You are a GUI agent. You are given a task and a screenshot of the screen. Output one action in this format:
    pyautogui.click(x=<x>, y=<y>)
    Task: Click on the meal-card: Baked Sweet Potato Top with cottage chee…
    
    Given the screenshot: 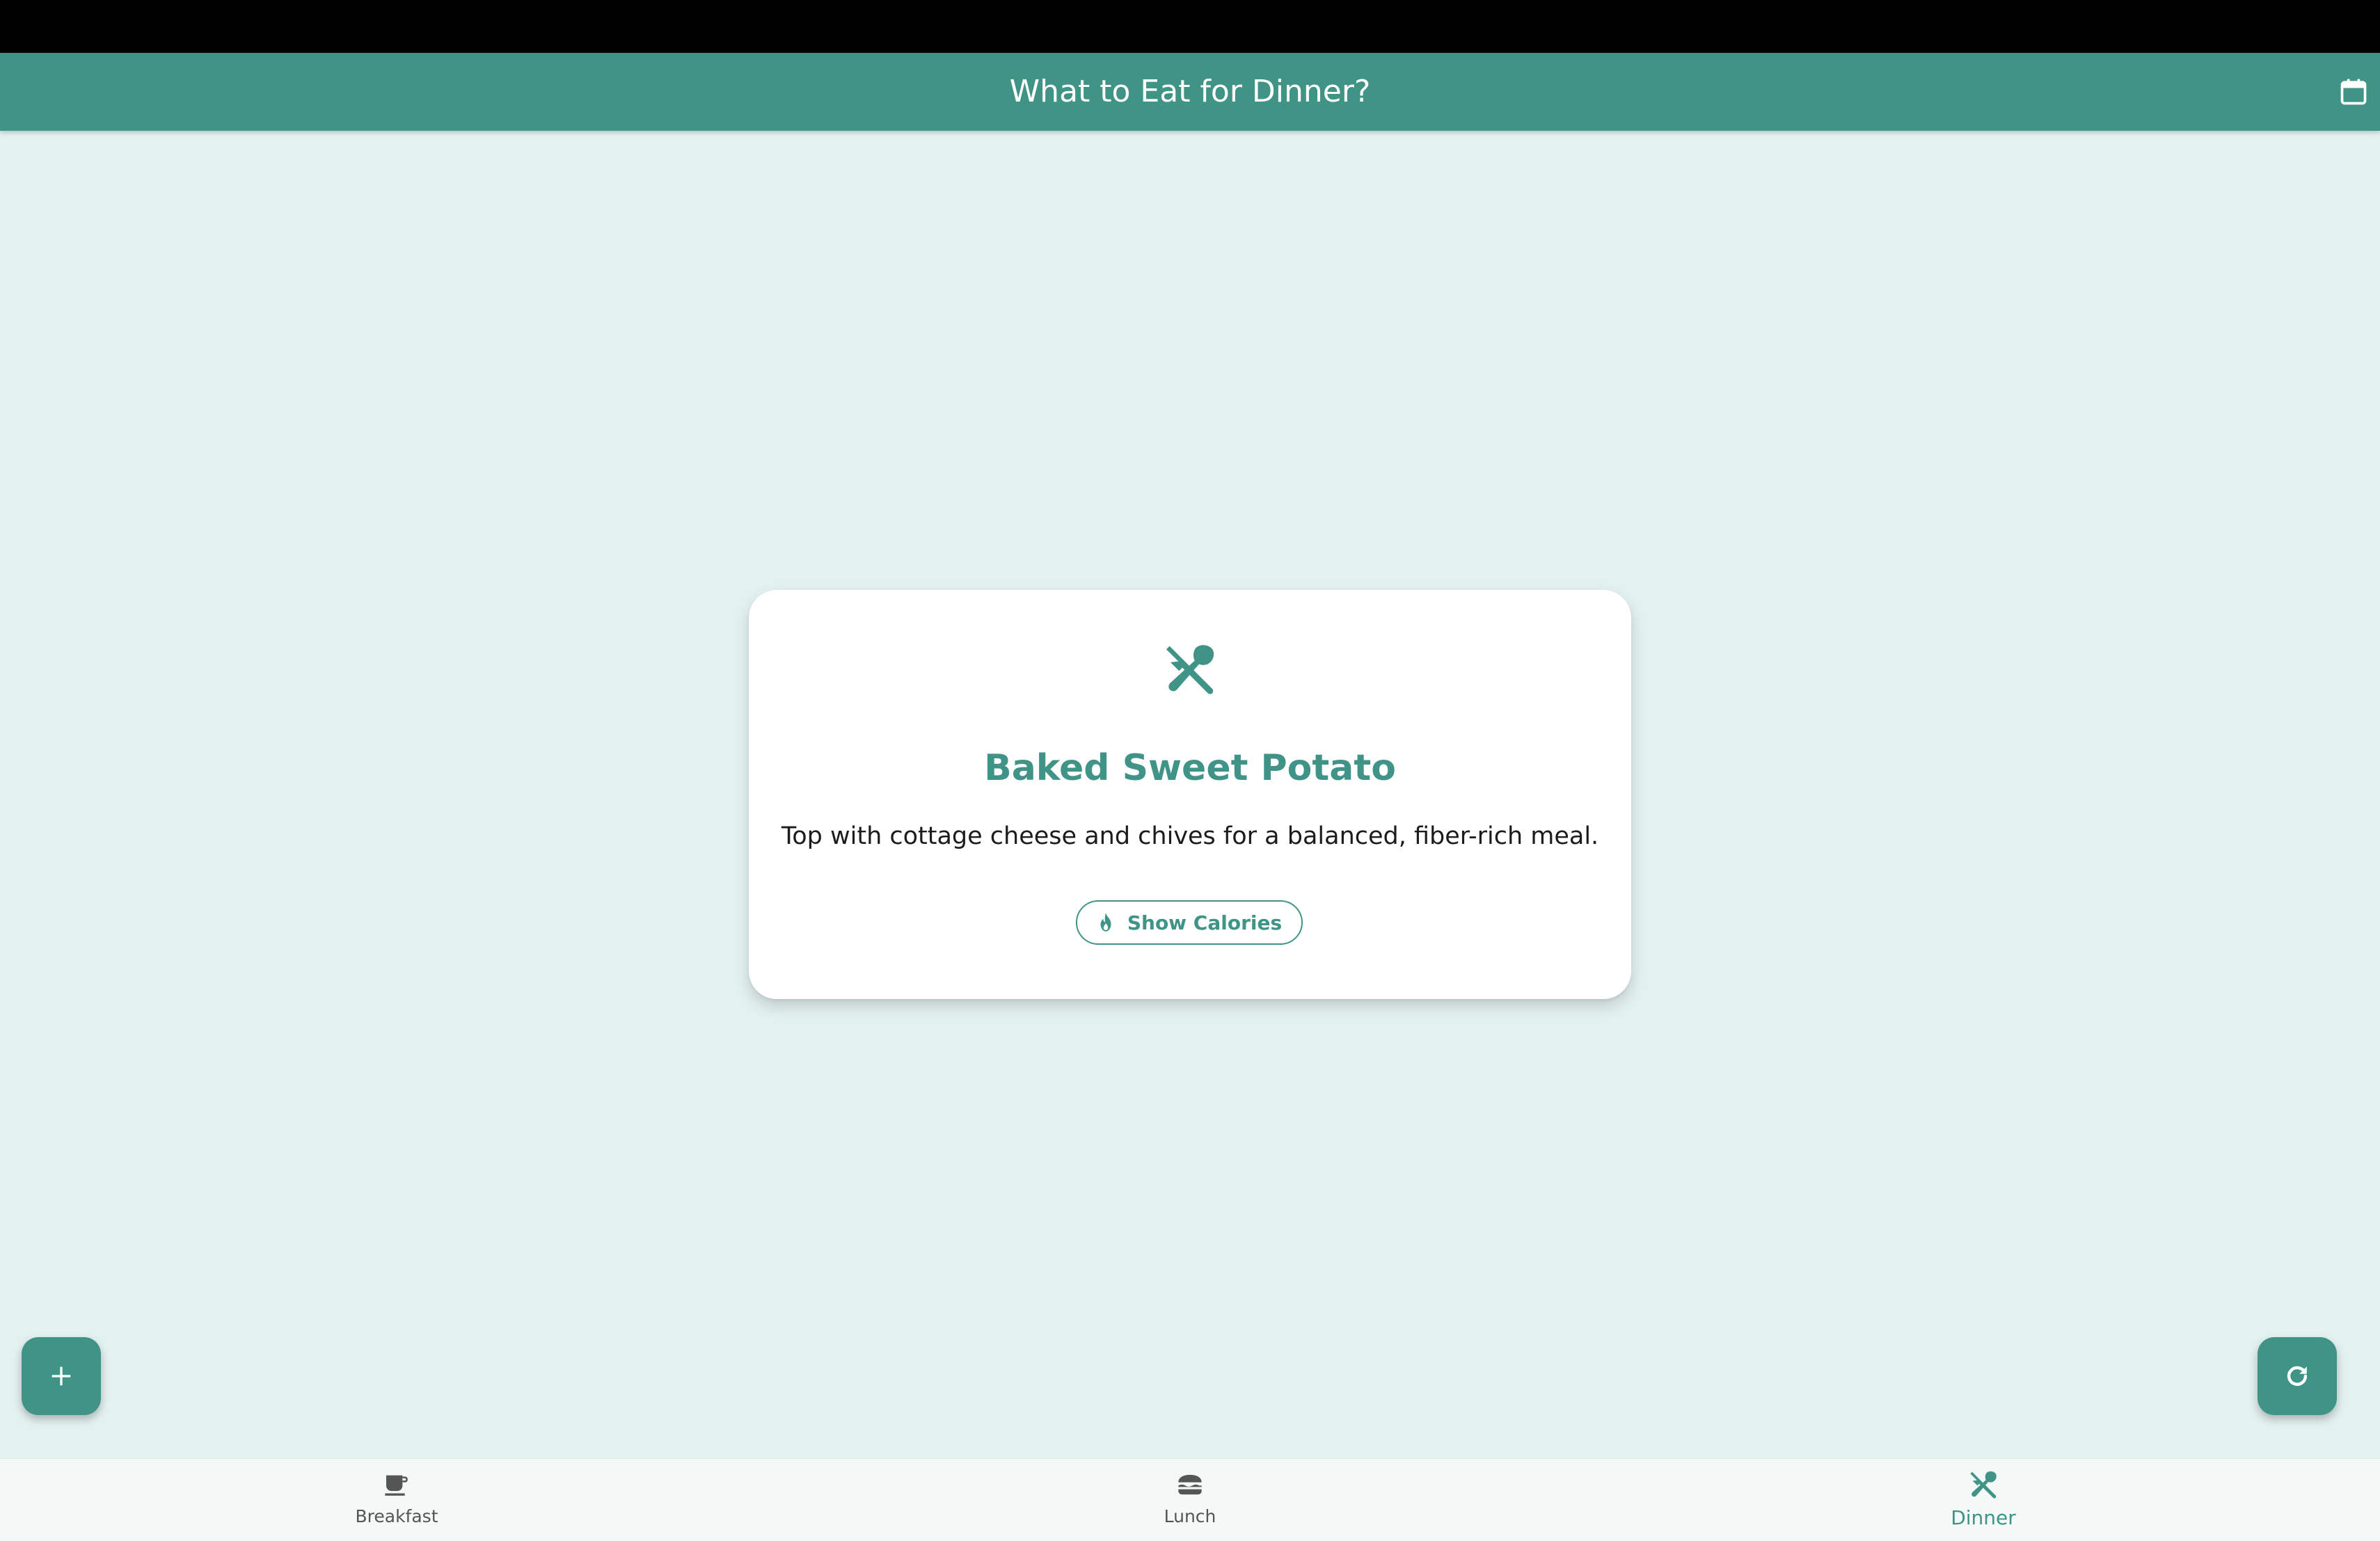 What is the action you would take?
    pyautogui.click(x=1190, y=794)
    